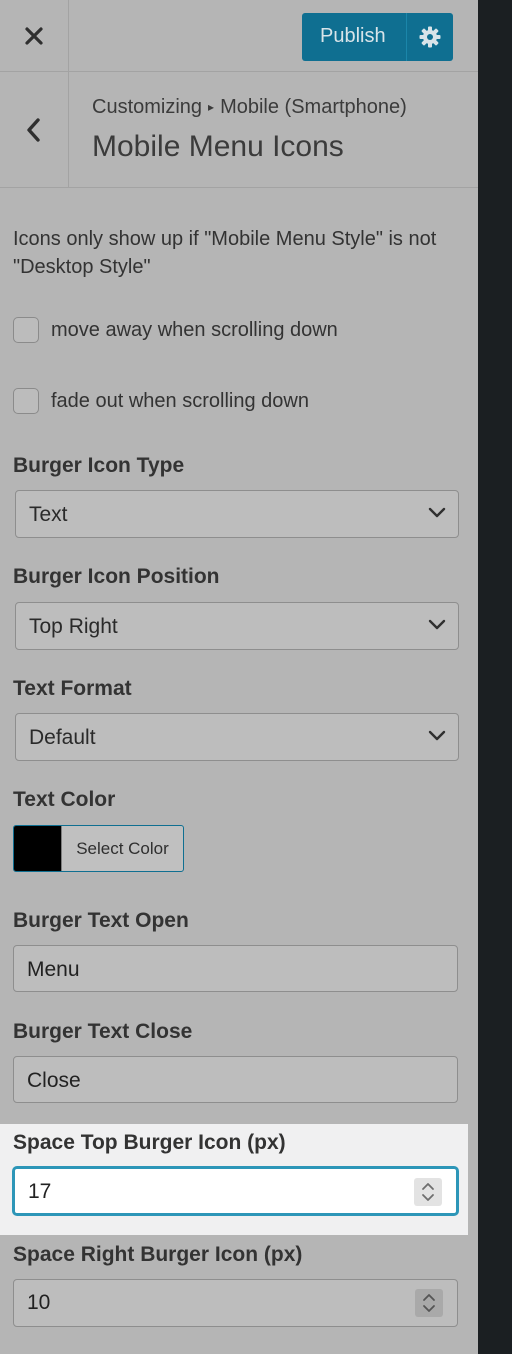  What do you see at coordinates (237, 514) in the screenshot?
I see `burger-icon-type-select: Text` at bounding box center [237, 514].